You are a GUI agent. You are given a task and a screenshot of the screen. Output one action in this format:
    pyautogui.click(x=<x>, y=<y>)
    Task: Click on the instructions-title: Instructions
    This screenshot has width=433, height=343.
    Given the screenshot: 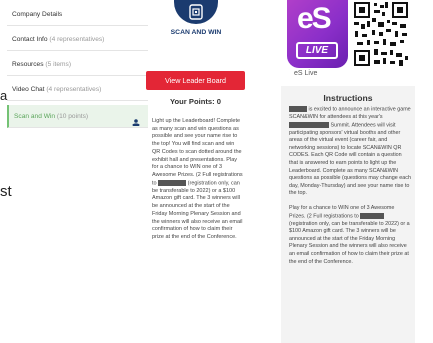 What is the action you would take?
    pyautogui.click(x=348, y=98)
    